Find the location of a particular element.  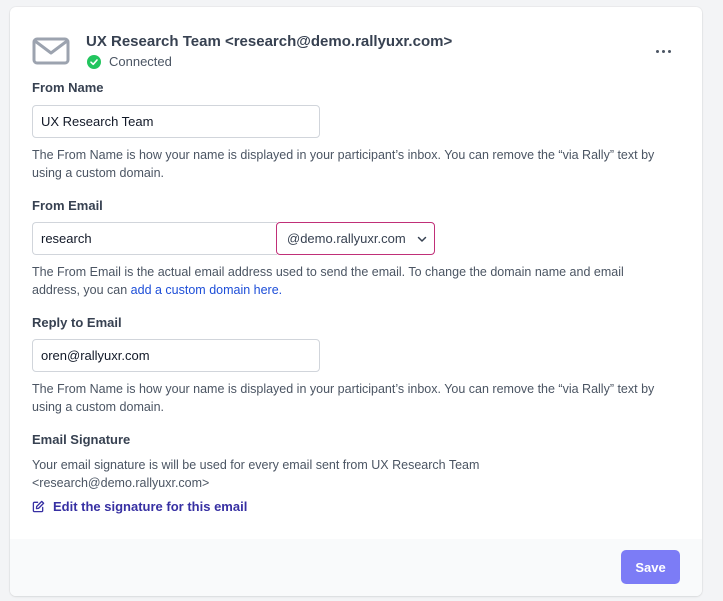

reply-to-label: Reply to Email is located at coordinates (77, 322).